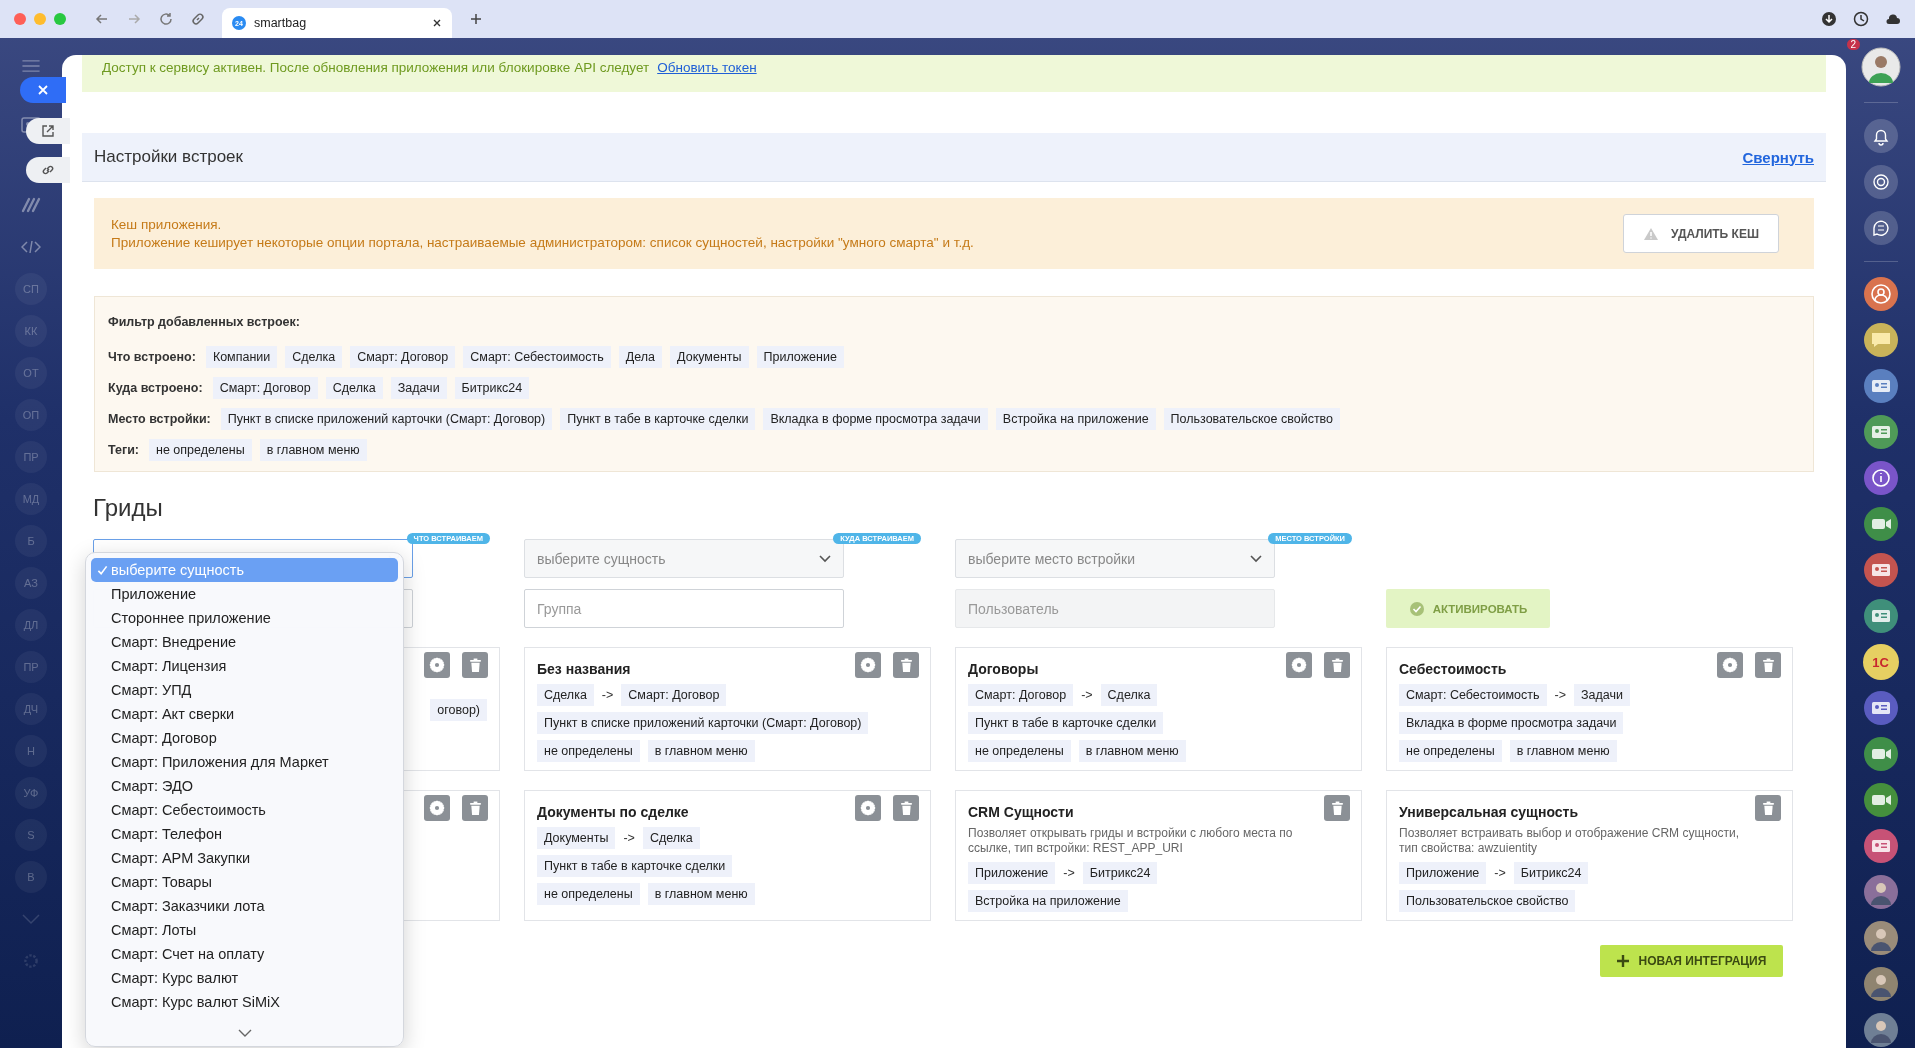 Image resolution: width=1915 pixels, height=1048 pixels. What do you see at coordinates (825, 558) in the screenshot?
I see `chevron-down-icon` at bounding box center [825, 558].